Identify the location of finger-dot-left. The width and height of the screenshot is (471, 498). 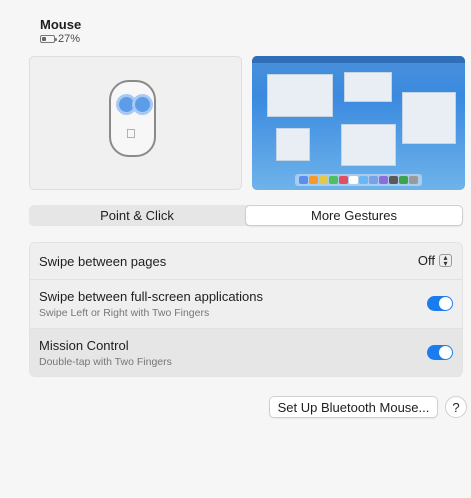
(126, 104).